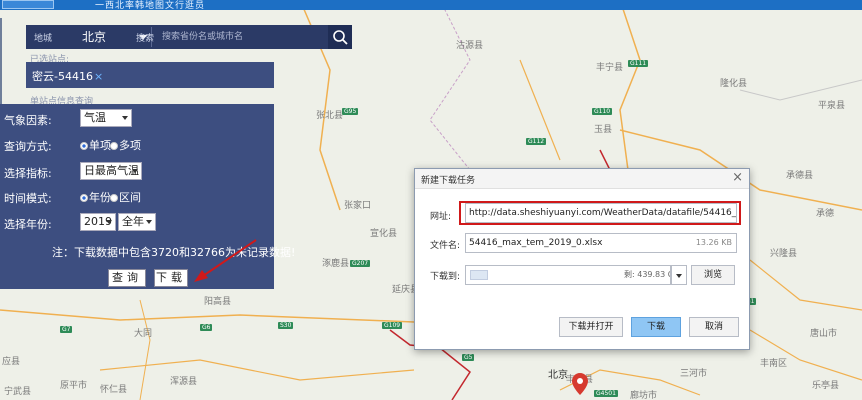 The height and width of the screenshot is (400, 862). Describe the element at coordinates (558, 375) in the screenshot. I see `map-place-label: 北京` at that location.